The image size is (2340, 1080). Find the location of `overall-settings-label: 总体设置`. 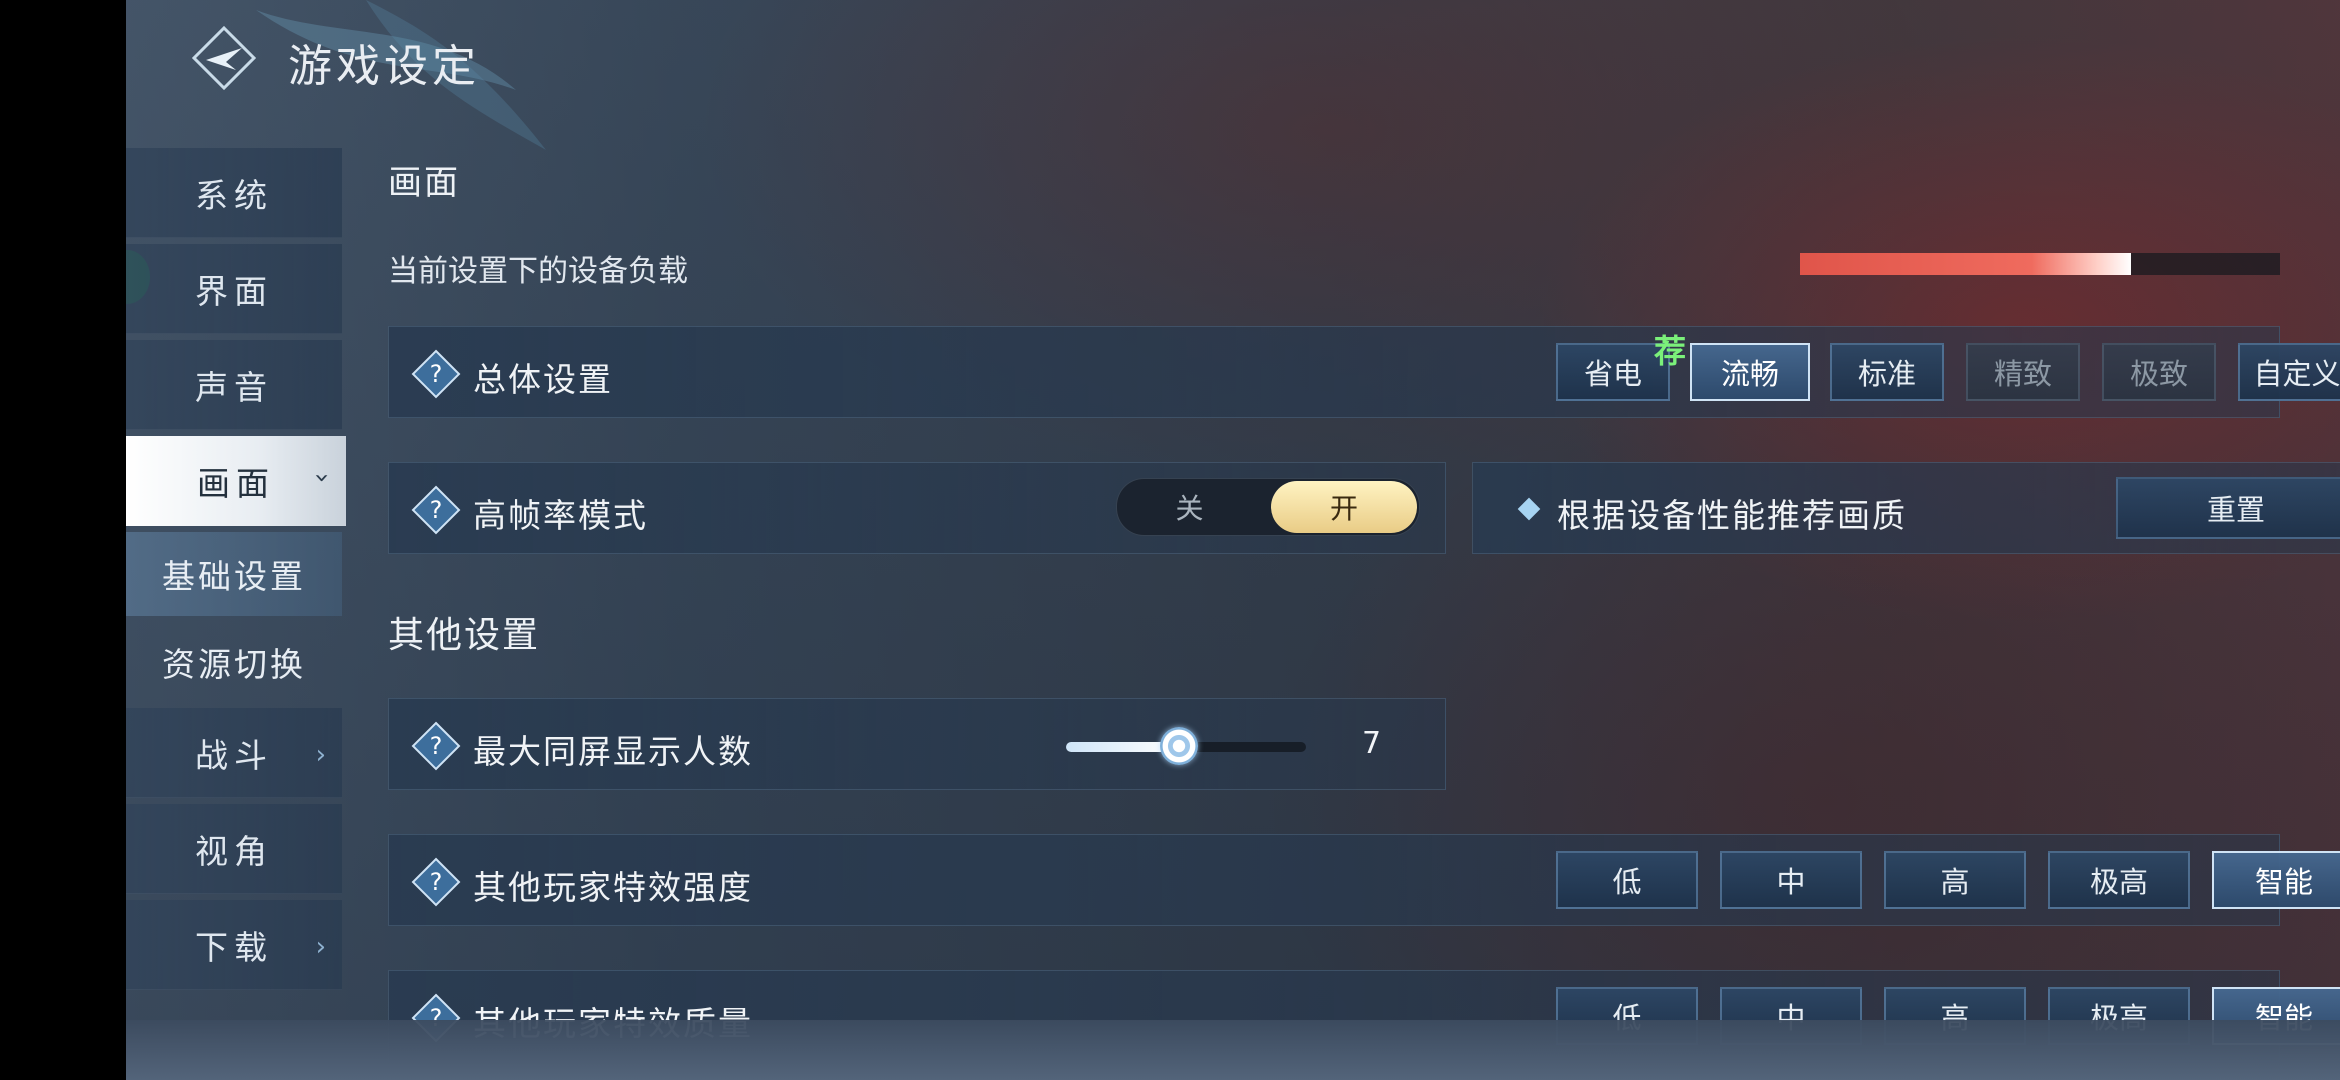

overall-settings-label: 总体设置 is located at coordinates (543, 379).